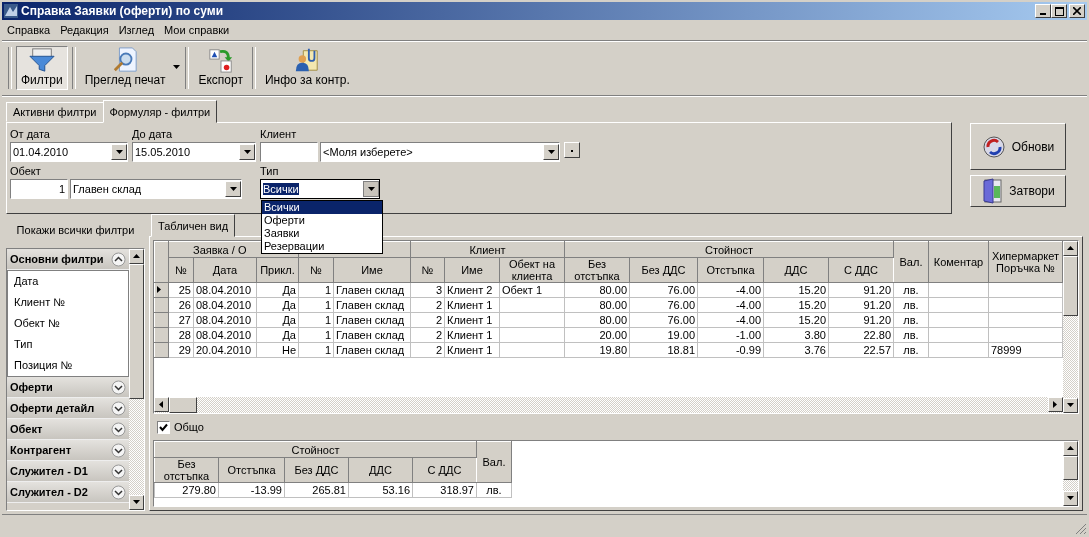 The height and width of the screenshot is (537, 1089). I want to click on table-cell: 53.16, so click(380, 490).